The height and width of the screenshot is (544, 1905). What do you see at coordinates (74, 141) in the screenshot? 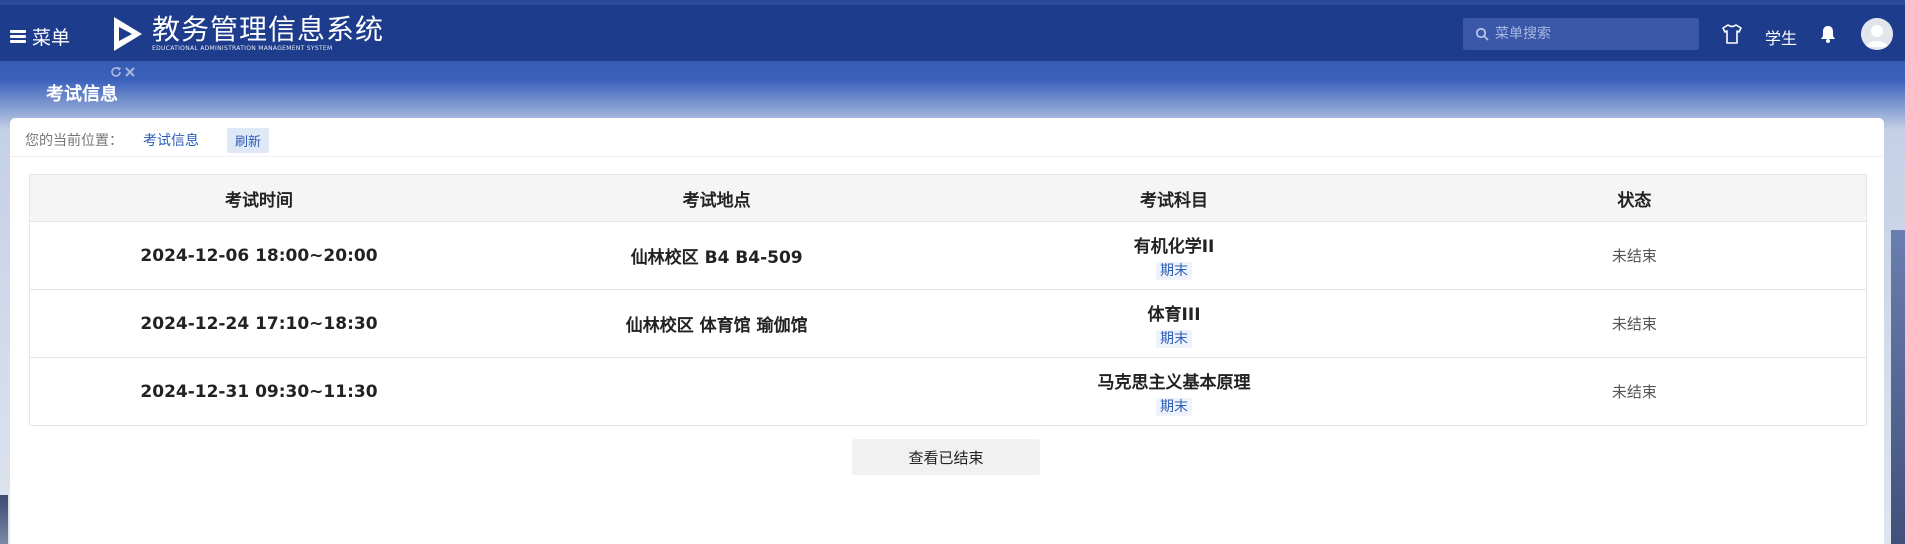
I see `breadcrumb-prefix: 您的当前位置：` at bounding box center [74, 141].